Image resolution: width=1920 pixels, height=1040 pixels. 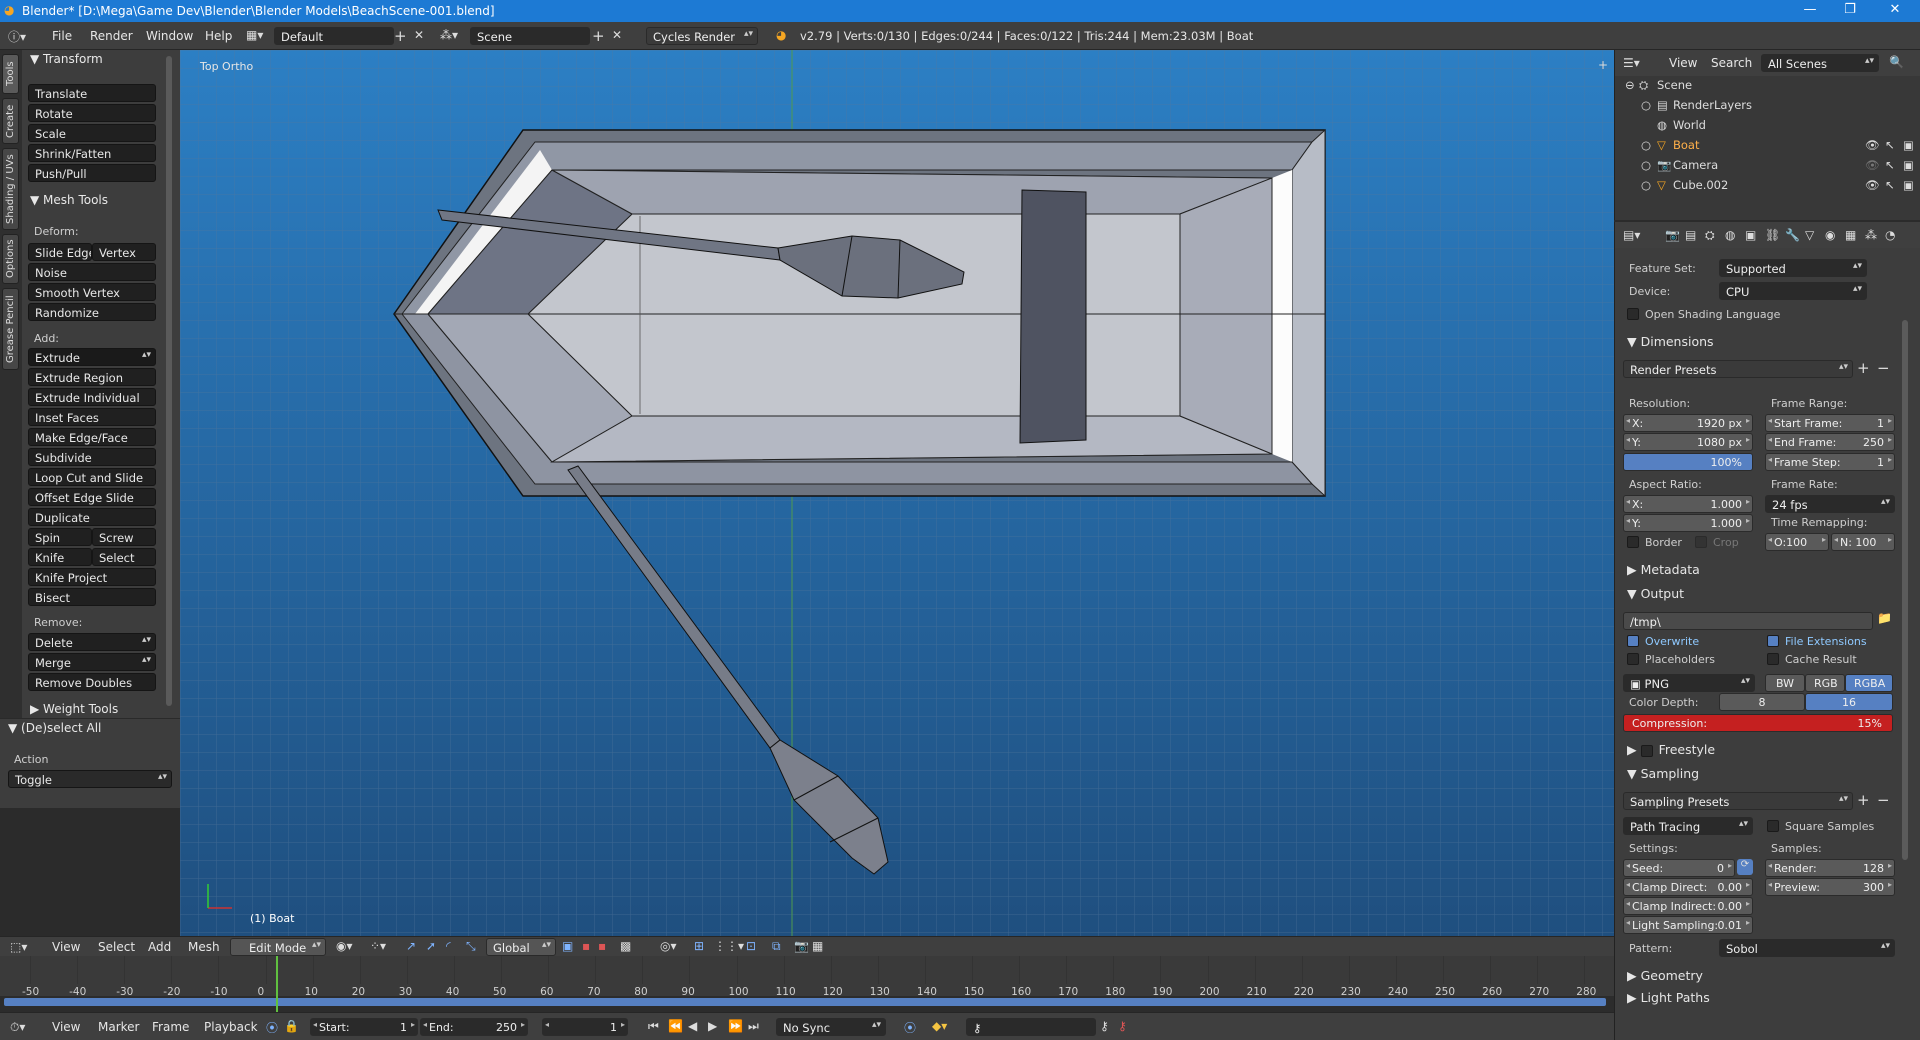 I want to click on editor-type-icon: ⓘ▾, so click(x=17, y=36).